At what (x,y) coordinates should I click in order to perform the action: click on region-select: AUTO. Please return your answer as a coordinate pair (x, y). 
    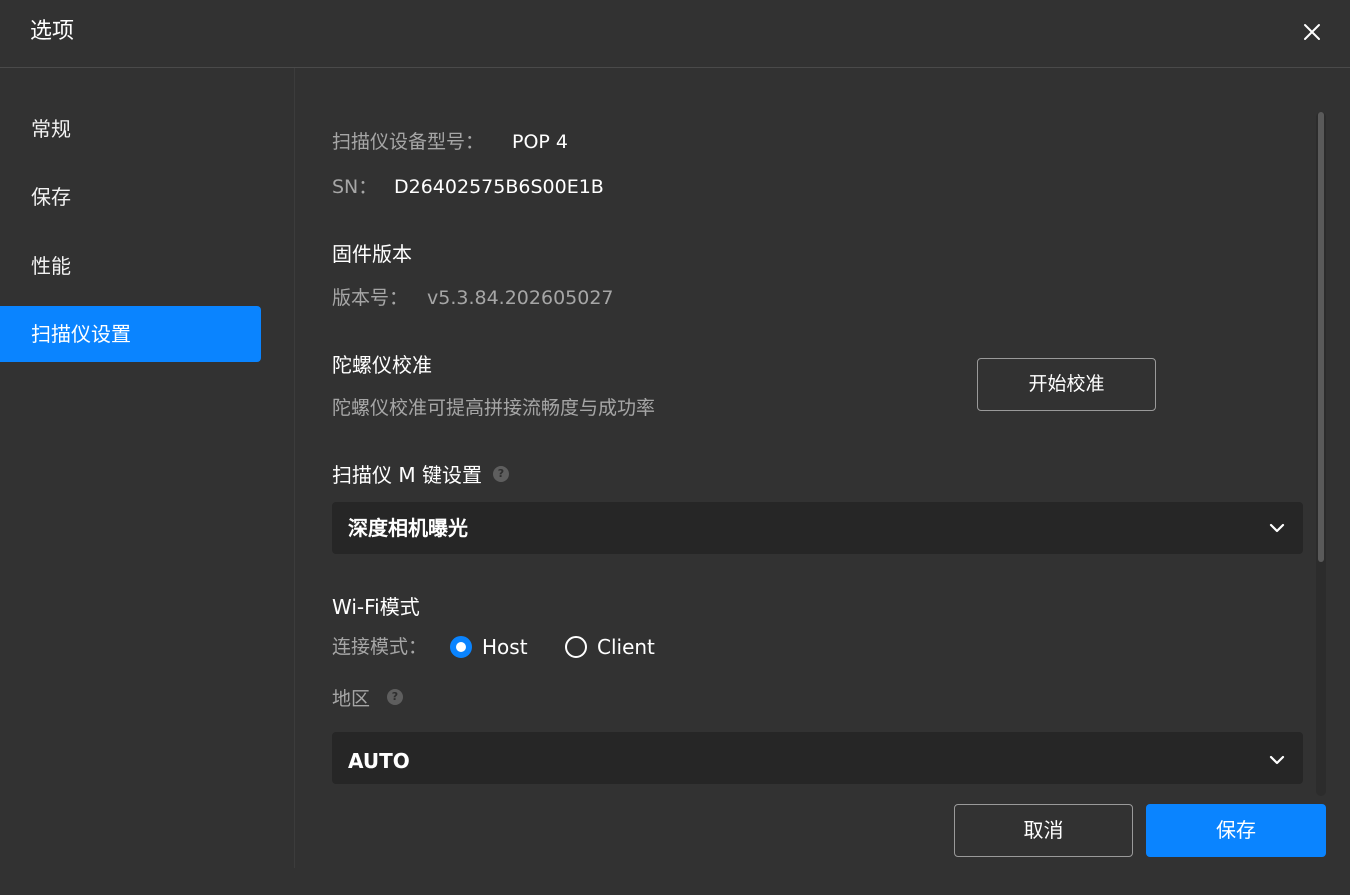
    Looking at the image, I should click on (817, 758).